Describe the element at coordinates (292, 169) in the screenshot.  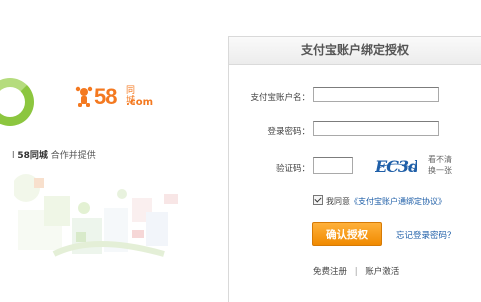
I see `captcha-label: 验证码：` at that location.